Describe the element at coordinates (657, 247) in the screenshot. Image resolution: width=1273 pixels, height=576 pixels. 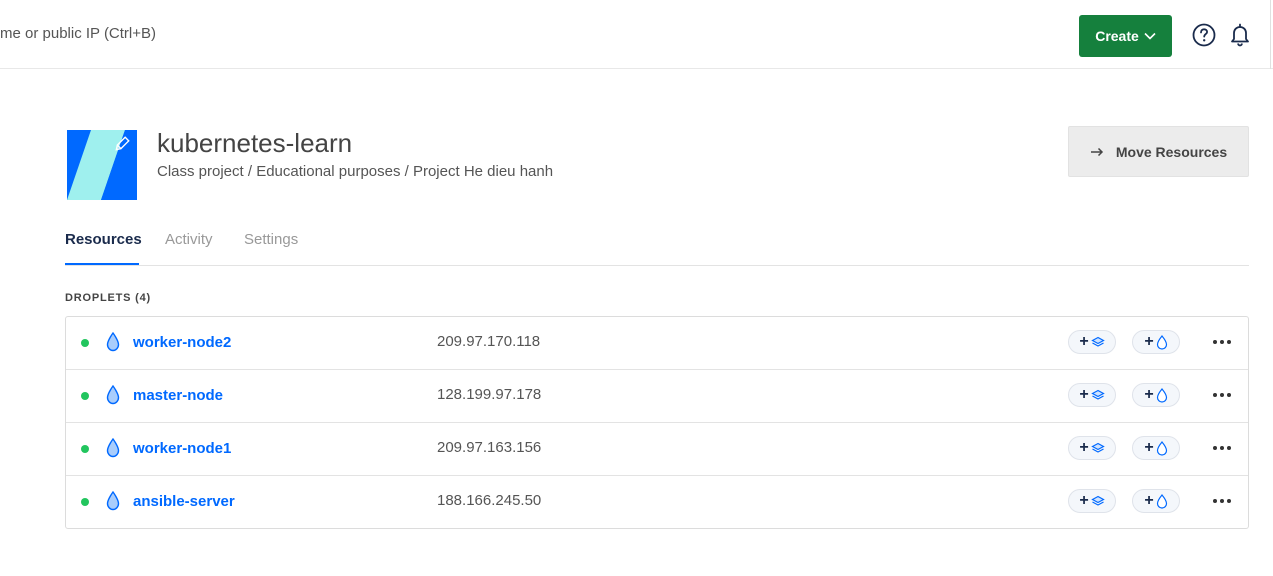
I see `project-tabs: Resources Activity Settings` at that location.